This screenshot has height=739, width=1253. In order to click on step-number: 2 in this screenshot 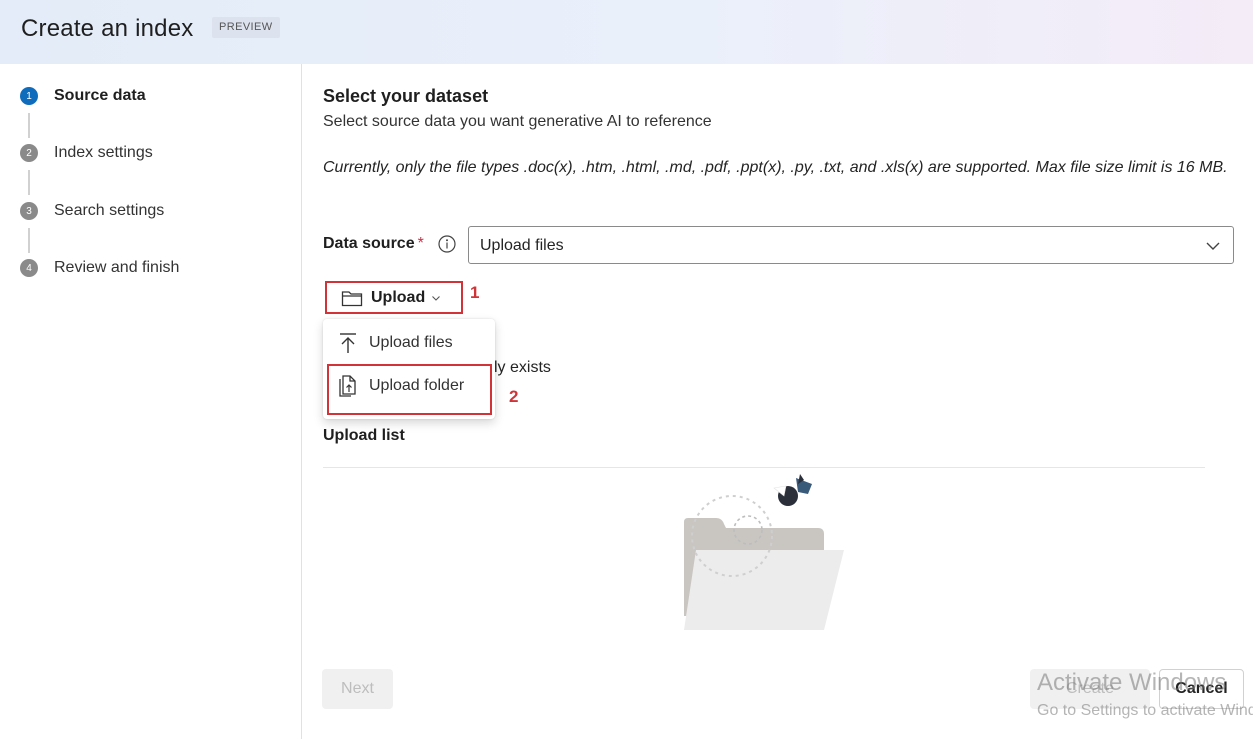, I will do `click(29, 153)`.